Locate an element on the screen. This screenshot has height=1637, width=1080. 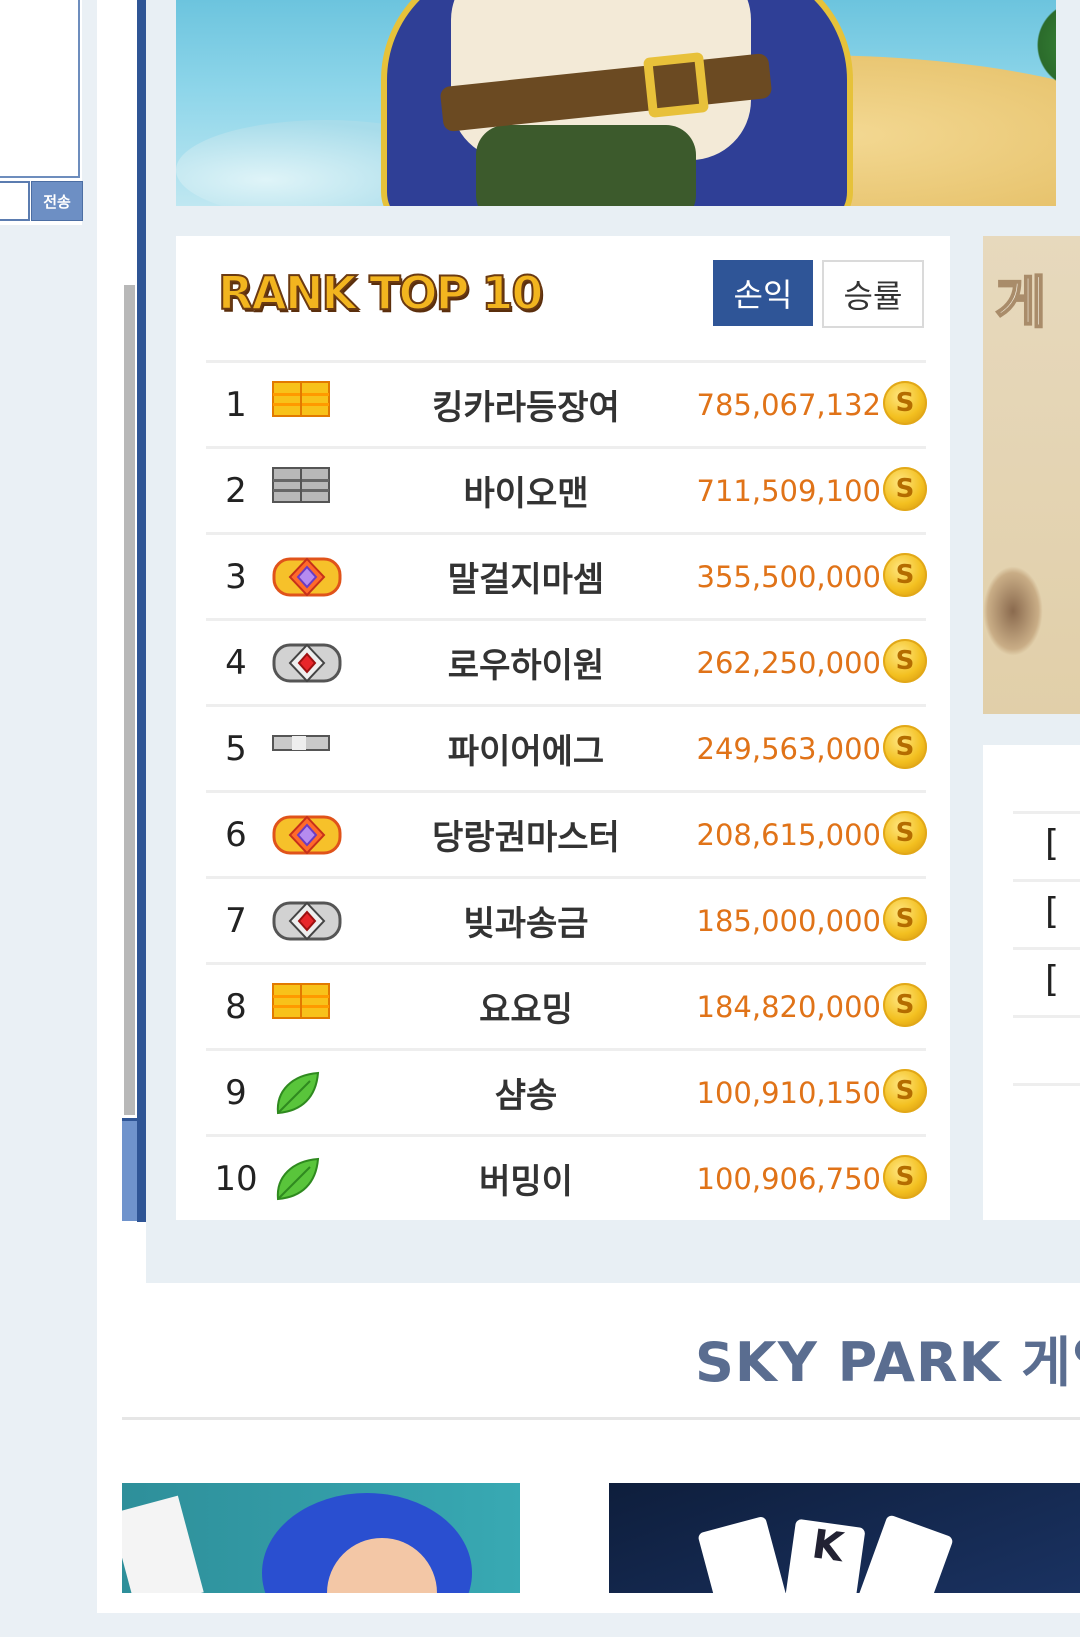
promo-banner is located at coordinates (616, 103).